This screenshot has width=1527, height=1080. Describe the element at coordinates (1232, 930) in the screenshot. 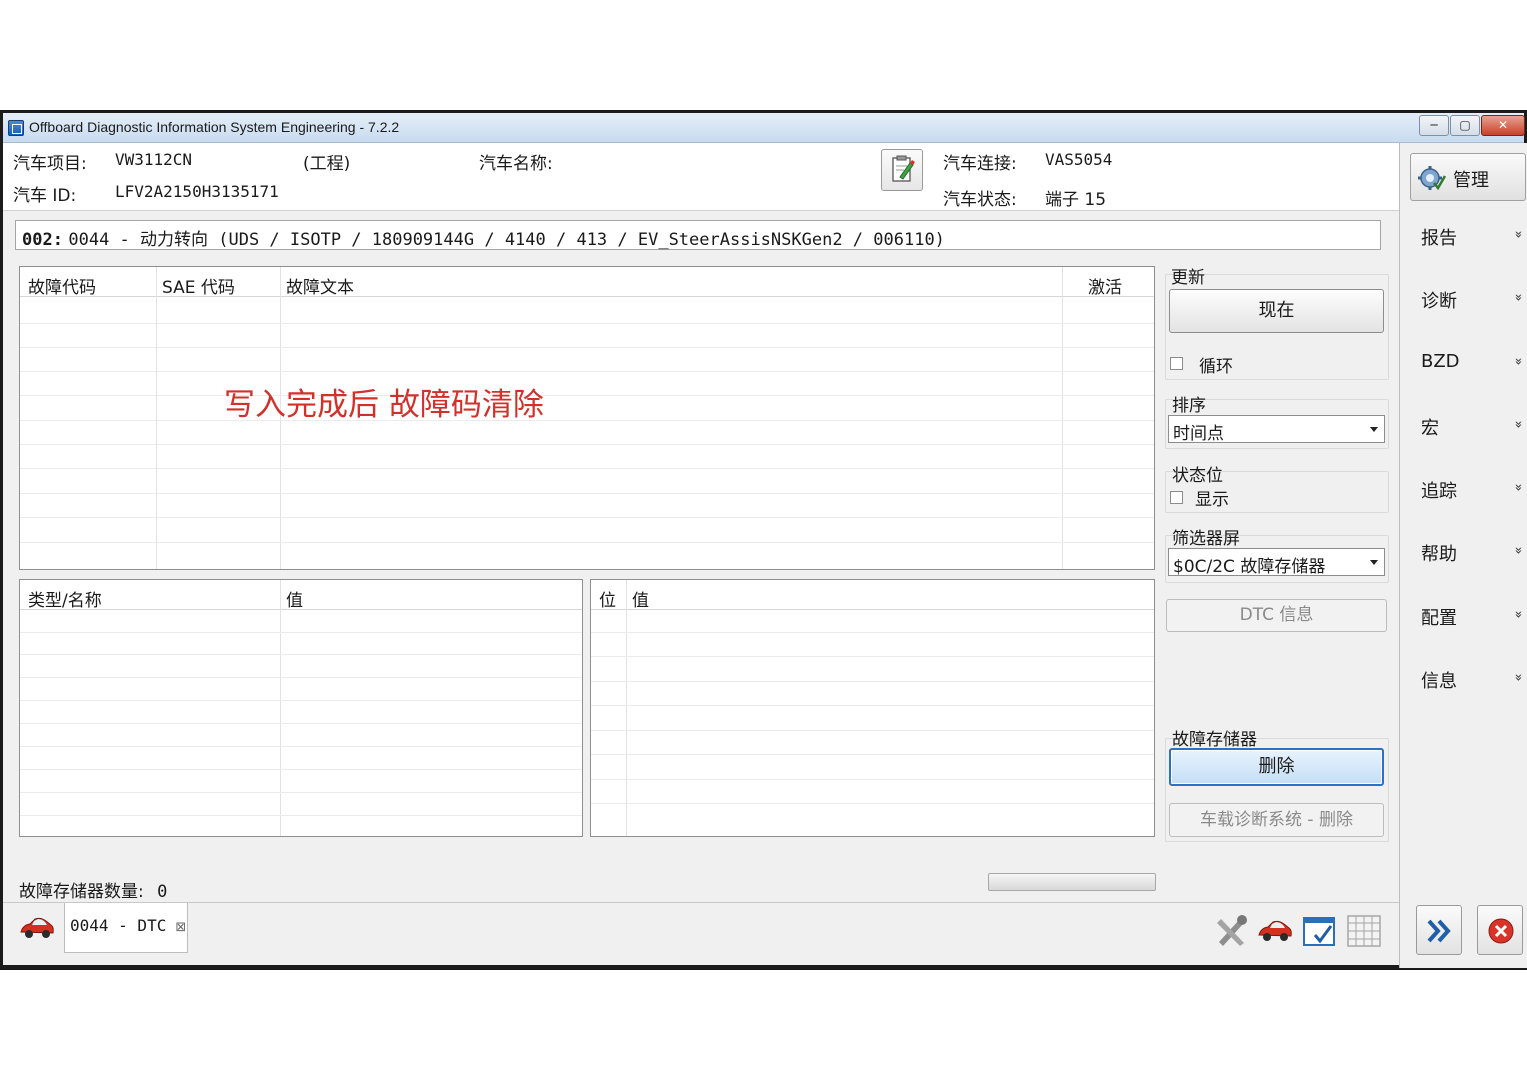

I see `tools-icon` at that location.